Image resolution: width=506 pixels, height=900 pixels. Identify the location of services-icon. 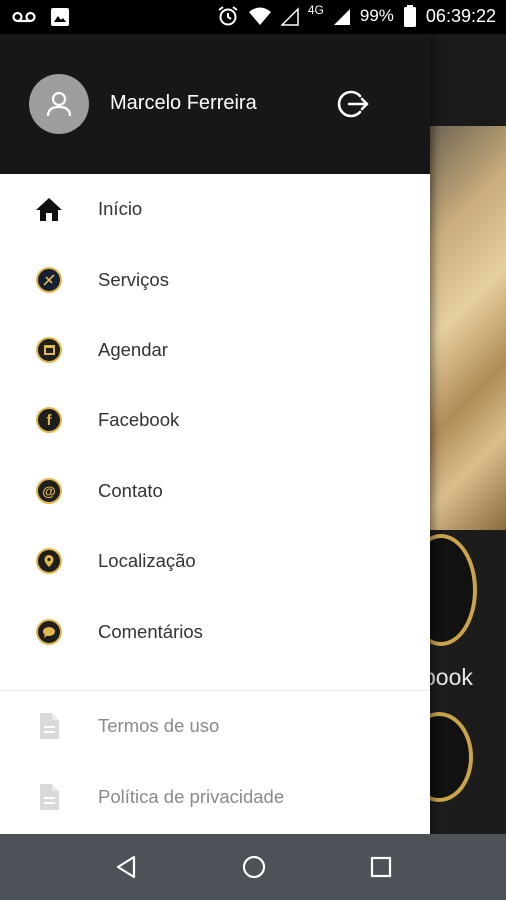
(49, 280).